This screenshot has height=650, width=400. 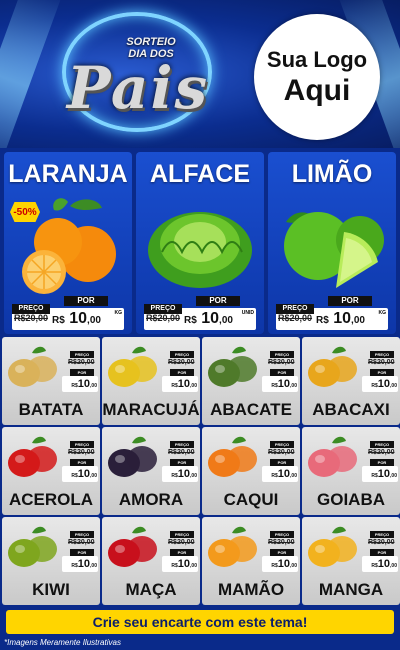 I want to click on guava-icon, so click(x=332, y=456).